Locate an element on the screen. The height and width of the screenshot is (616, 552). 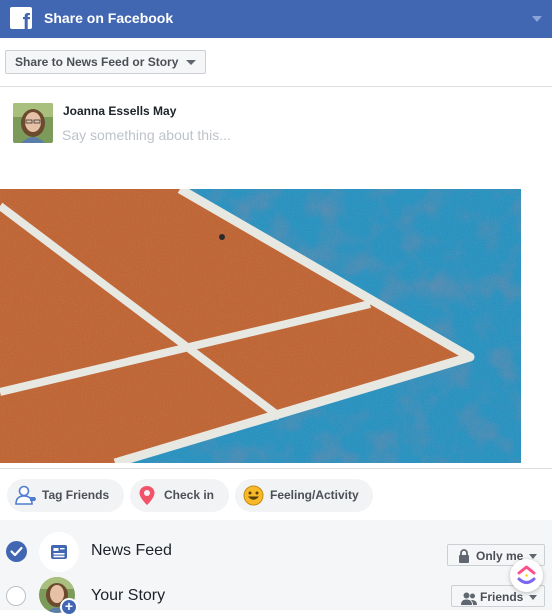
checkmark-icon is located at coordinates (16, 551).